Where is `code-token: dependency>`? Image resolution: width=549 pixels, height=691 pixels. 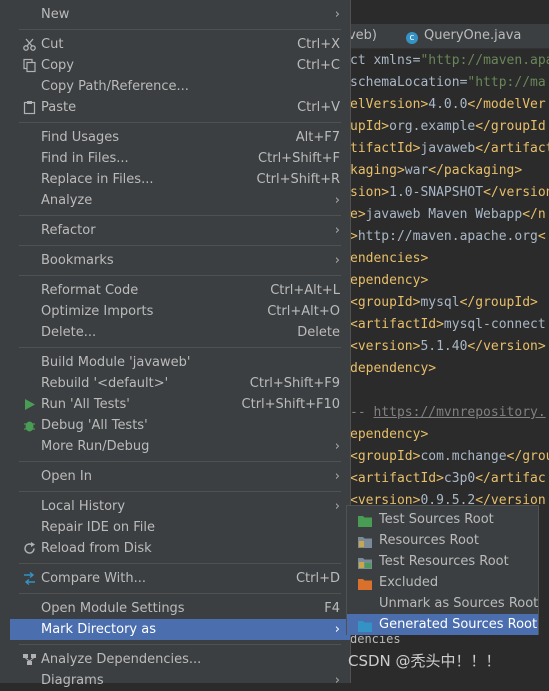
code-token: dependency> is located at coordinates (393, 368).